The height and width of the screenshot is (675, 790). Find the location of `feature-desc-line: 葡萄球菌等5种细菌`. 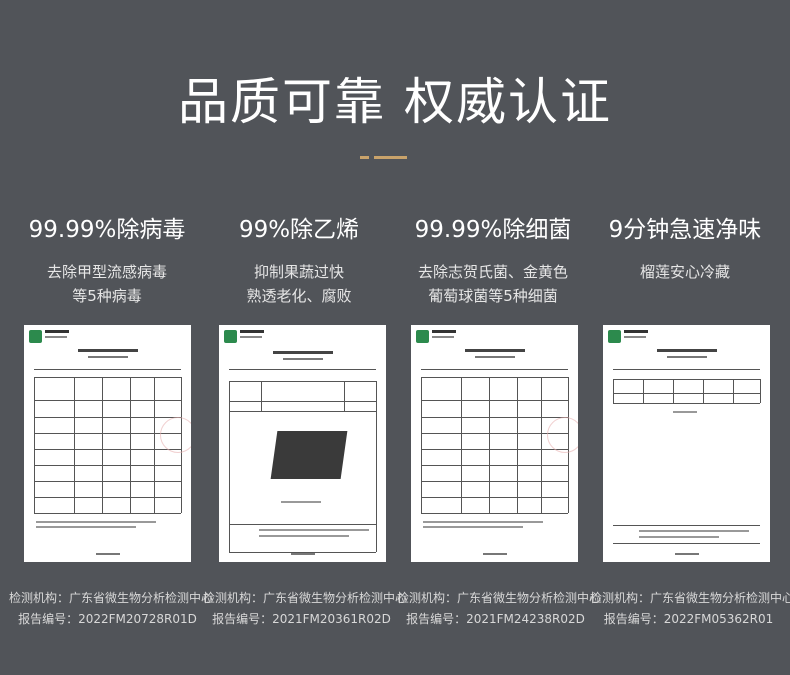

feature-desc-line: 葡萄球菌等5种细菌 is located at coordinates (493, 296).